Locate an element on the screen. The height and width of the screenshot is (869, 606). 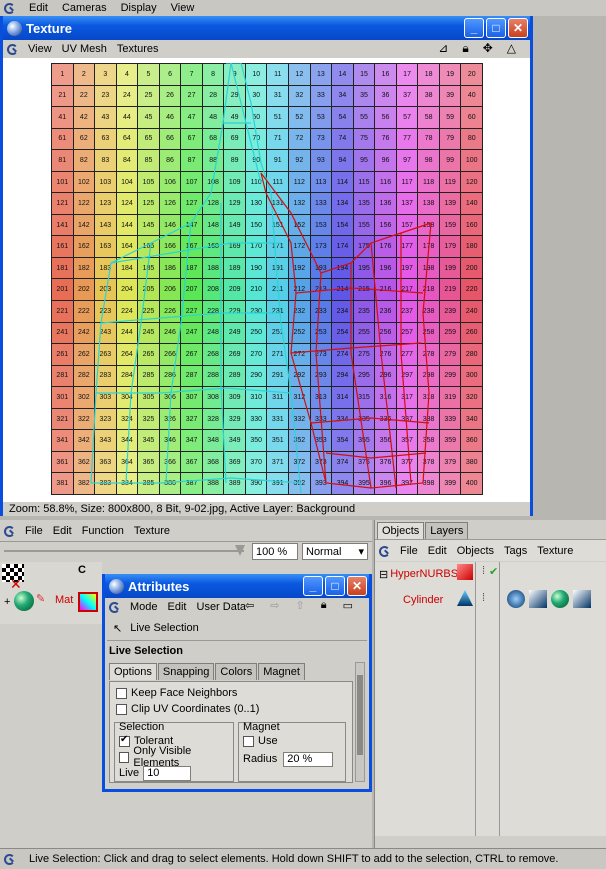
tab-snapping: Snapping is located at coordinates (186, 671).